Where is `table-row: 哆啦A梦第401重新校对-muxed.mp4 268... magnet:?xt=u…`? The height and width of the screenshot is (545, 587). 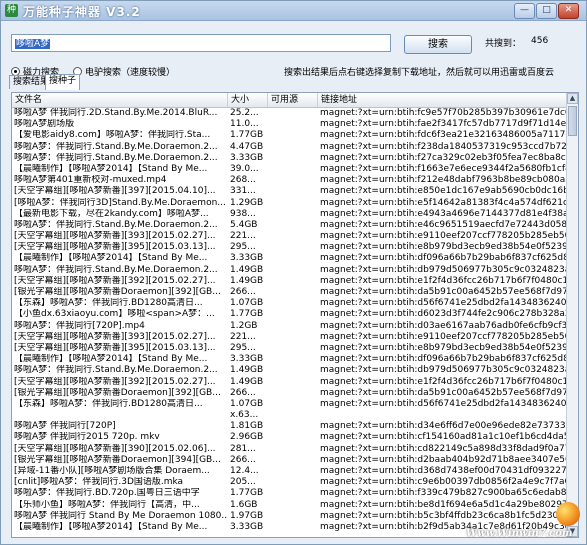
table-row: 哆啦A梦第401重新校对-muxed.mp4 268... magnet:?xt=u… is located at coordinates (290, 180).